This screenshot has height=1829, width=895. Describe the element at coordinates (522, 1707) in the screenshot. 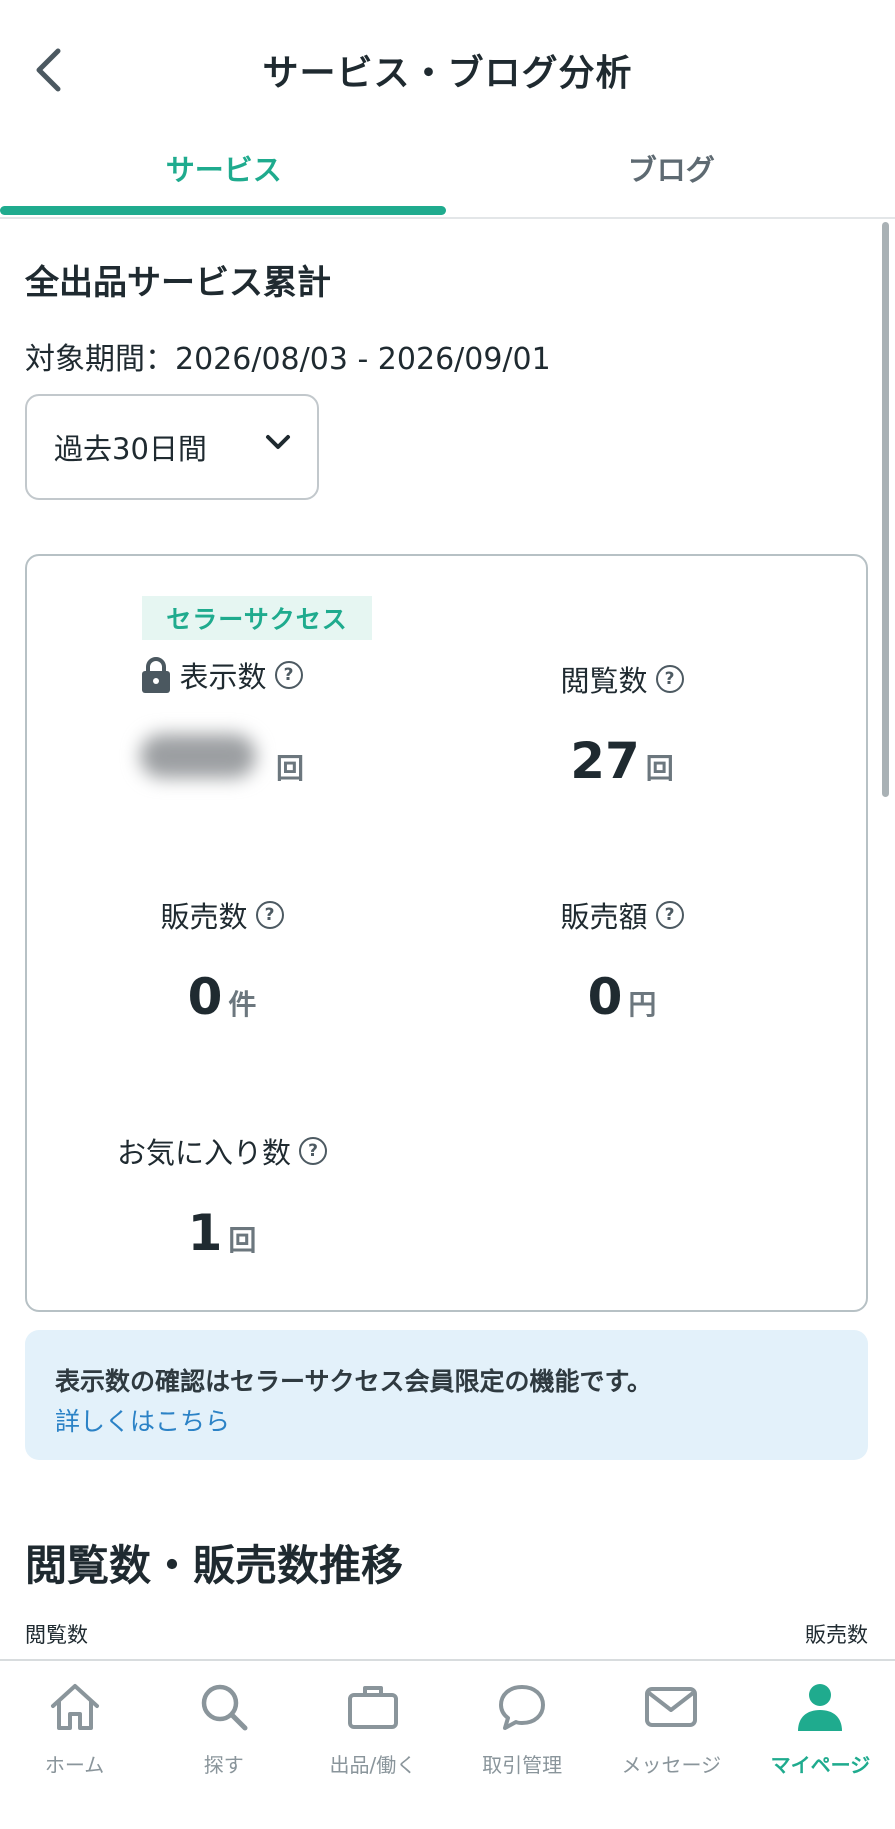

I see `chat-bubble-icon` at that location.